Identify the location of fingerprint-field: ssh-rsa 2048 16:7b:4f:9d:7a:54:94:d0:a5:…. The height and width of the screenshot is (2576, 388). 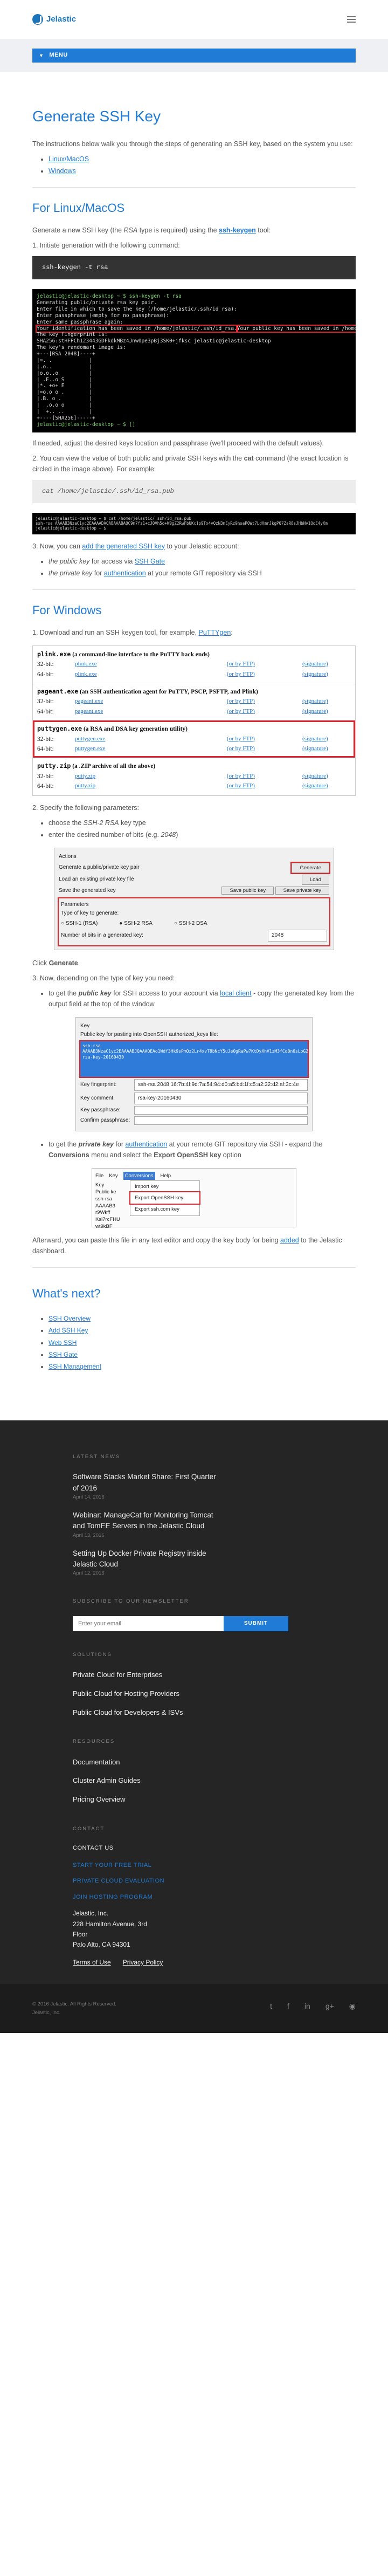
(221, 1085).